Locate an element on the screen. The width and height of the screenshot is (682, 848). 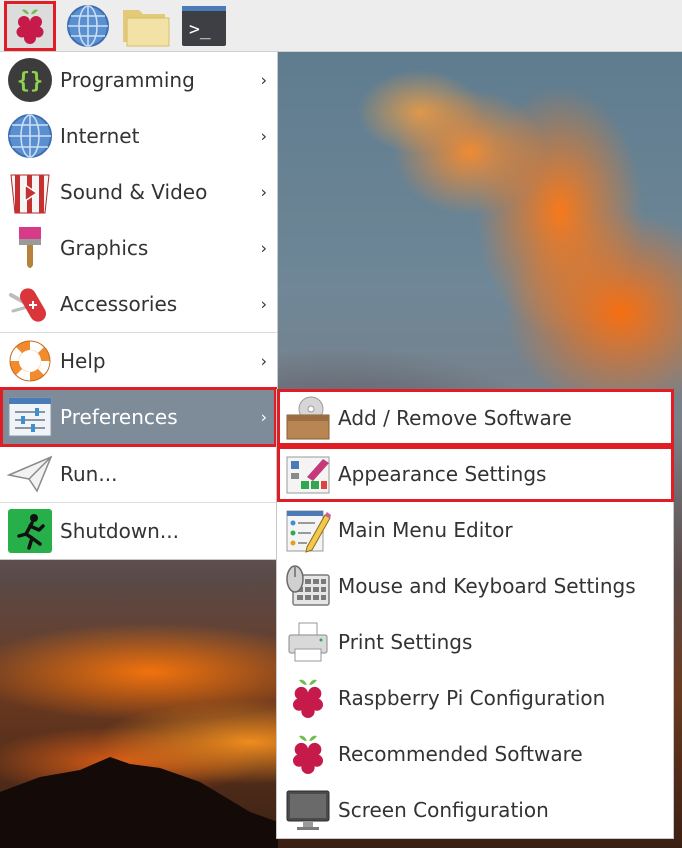
menu-item-graphics: Graphics › is located at coordinates (138, 248).